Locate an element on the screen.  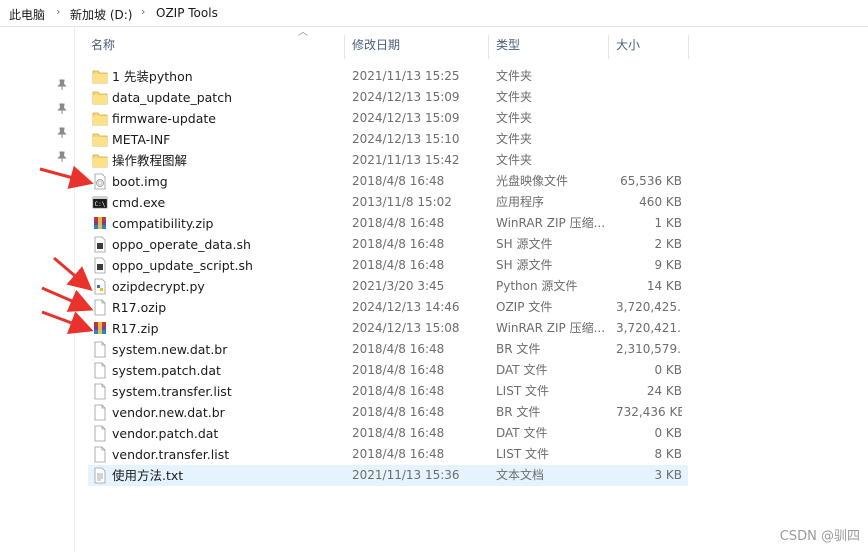
breadcrumb-this-pc: 此电脑 is located at coordinates (27, 14).